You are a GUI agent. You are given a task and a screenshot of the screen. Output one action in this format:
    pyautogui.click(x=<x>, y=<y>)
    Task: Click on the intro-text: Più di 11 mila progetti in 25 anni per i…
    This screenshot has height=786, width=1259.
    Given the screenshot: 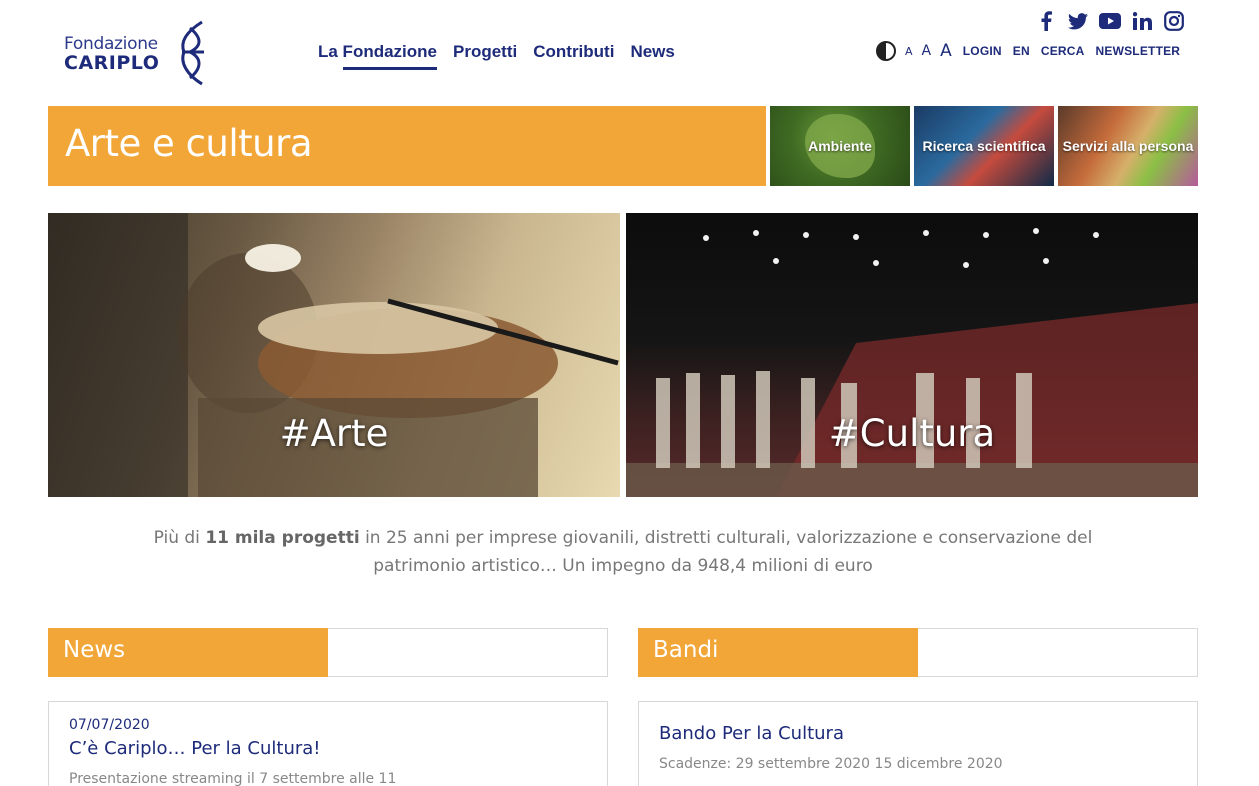 What is the action you would take?
    pyautogui.click(x=623, y=552)
    